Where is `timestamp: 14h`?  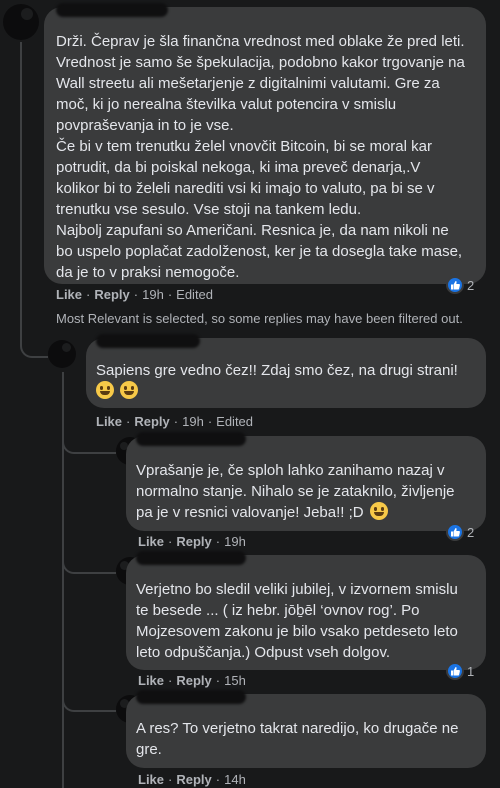 timestamp: 14h is located at coordinates (235, 779).